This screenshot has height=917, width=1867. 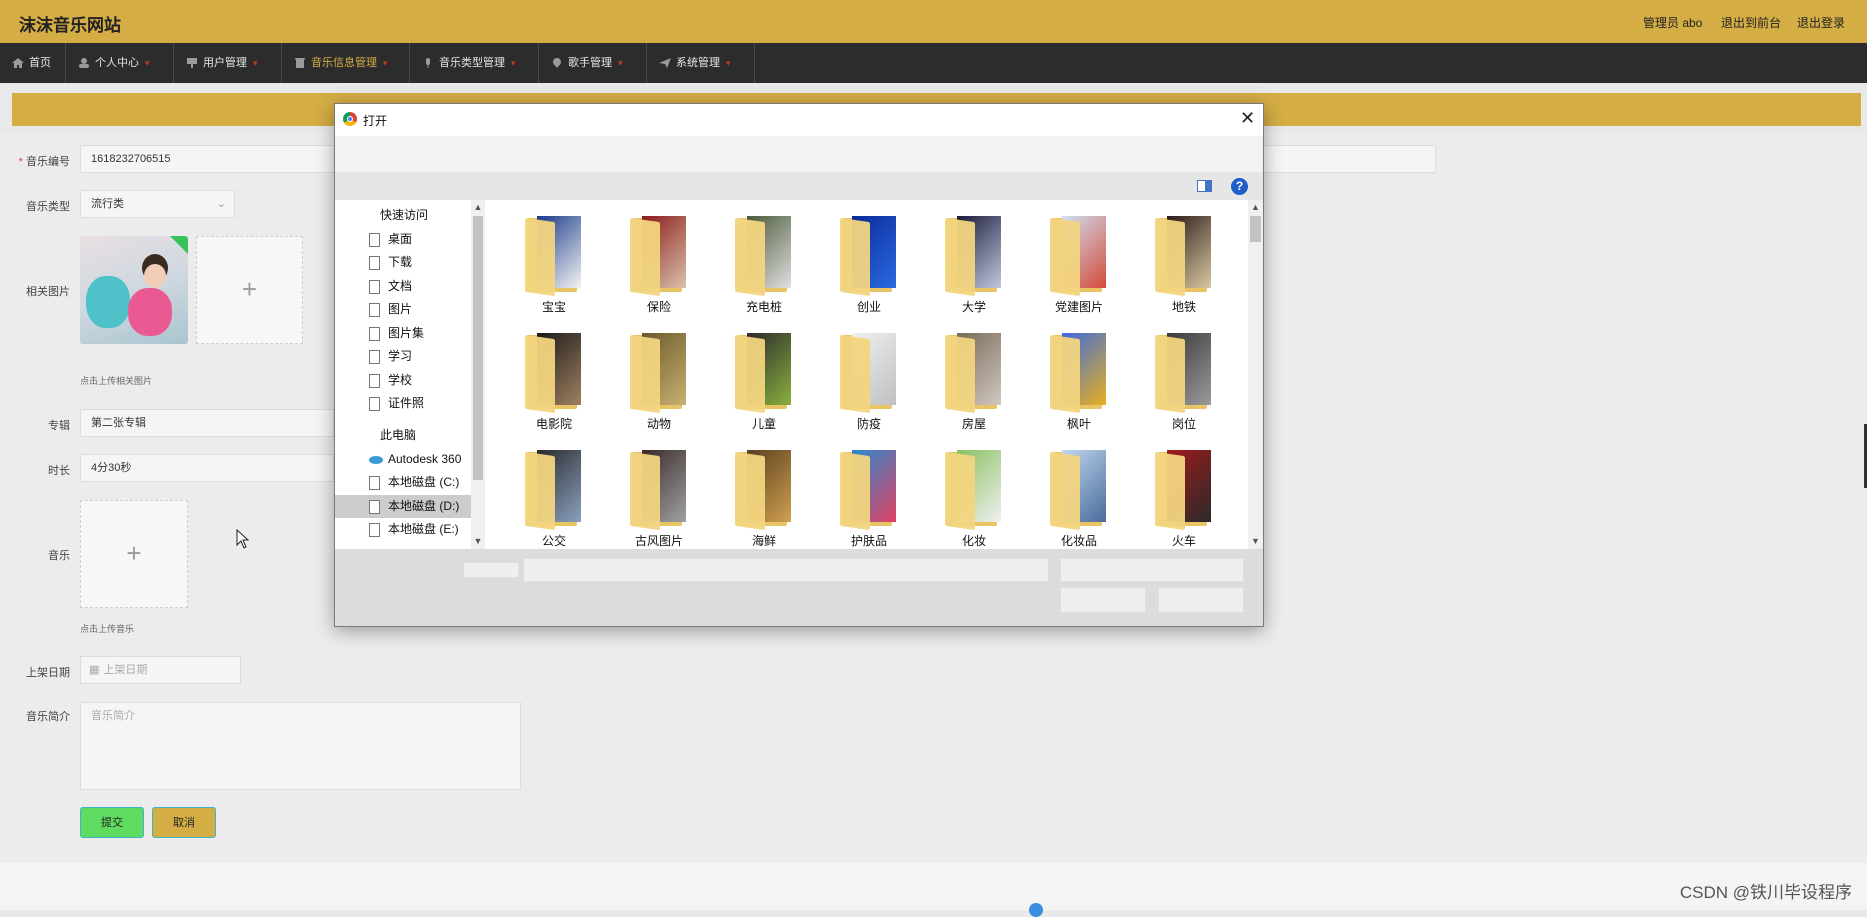 I want to click on this-pc-header: 此电脑, so click(x=430, y=435).